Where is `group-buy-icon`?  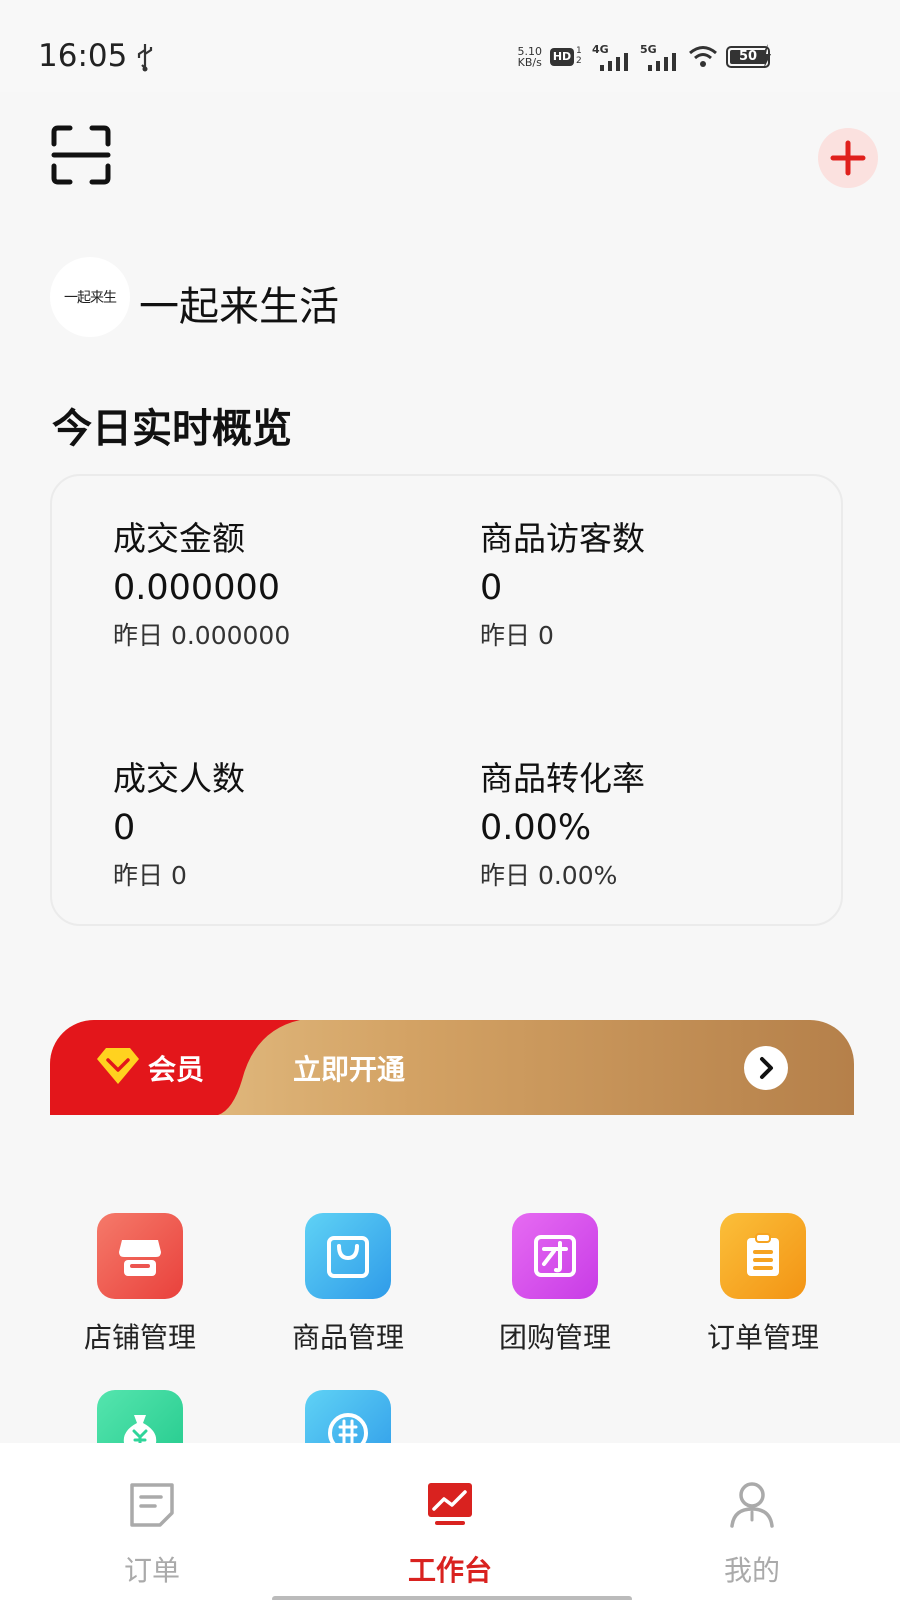
group-buy-icon is located at coordinates (555, 1256).